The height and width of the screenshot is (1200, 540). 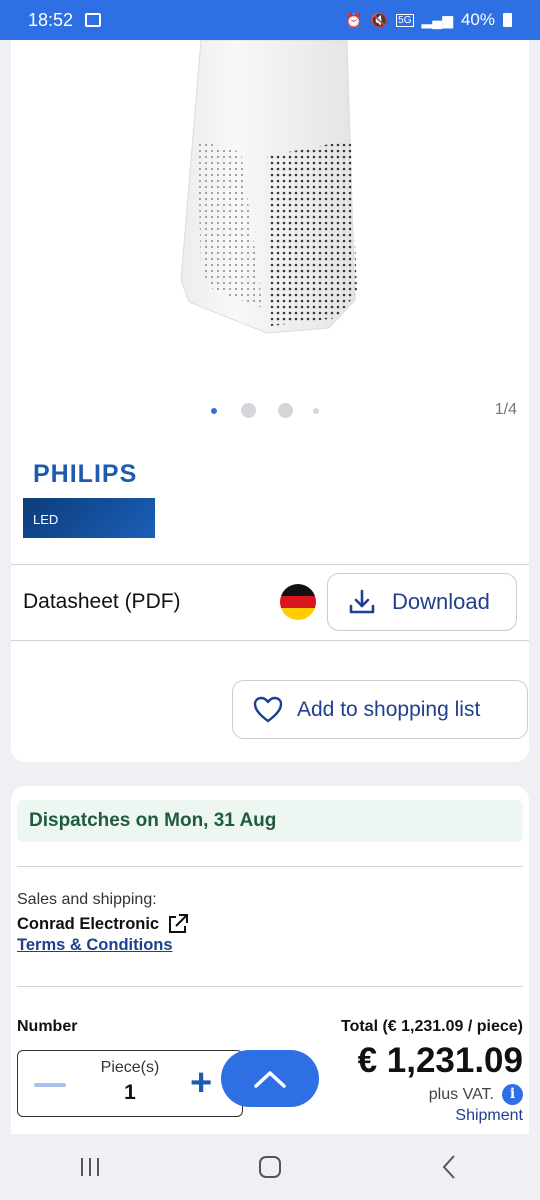 I want to click on total-label: Total (€ 1,231.09 / piece), so click(x=431, y=1026).